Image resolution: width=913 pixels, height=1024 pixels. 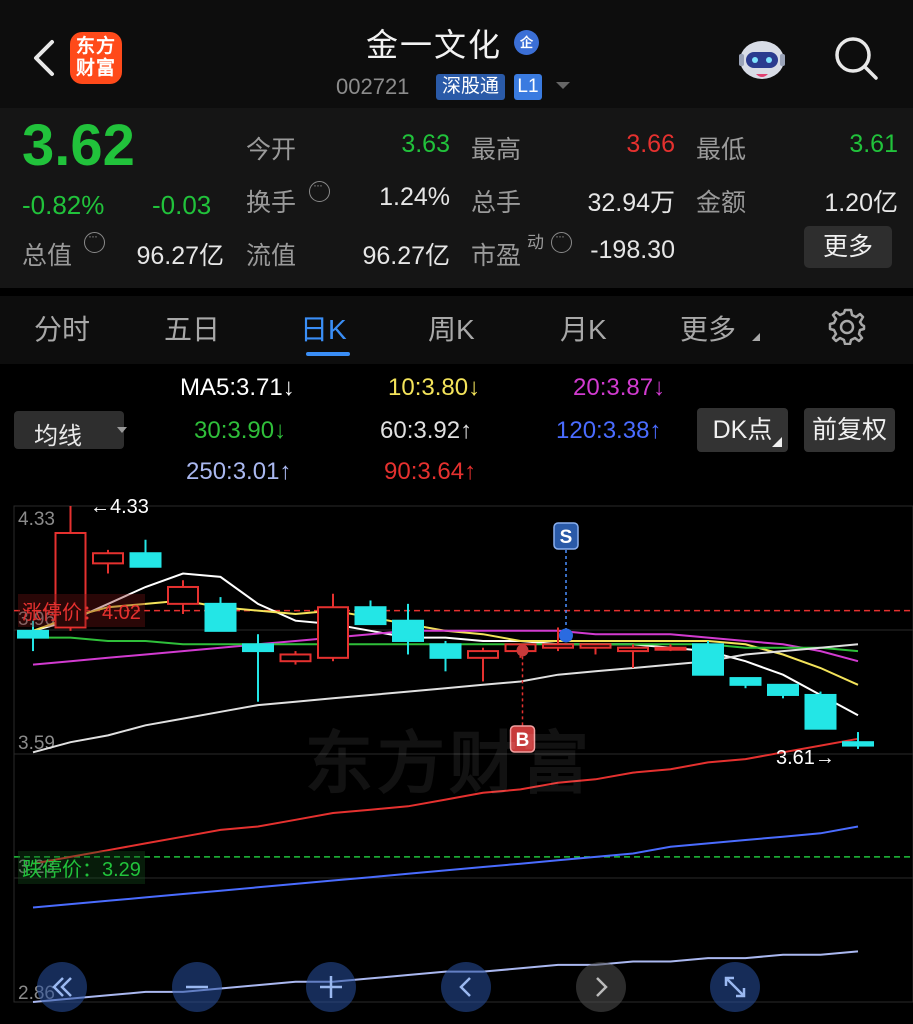 What do you see at coordinates (861, 203) in the screenshot?
I see `amount-value: 1.20亿` at bounding box center [861, 203].